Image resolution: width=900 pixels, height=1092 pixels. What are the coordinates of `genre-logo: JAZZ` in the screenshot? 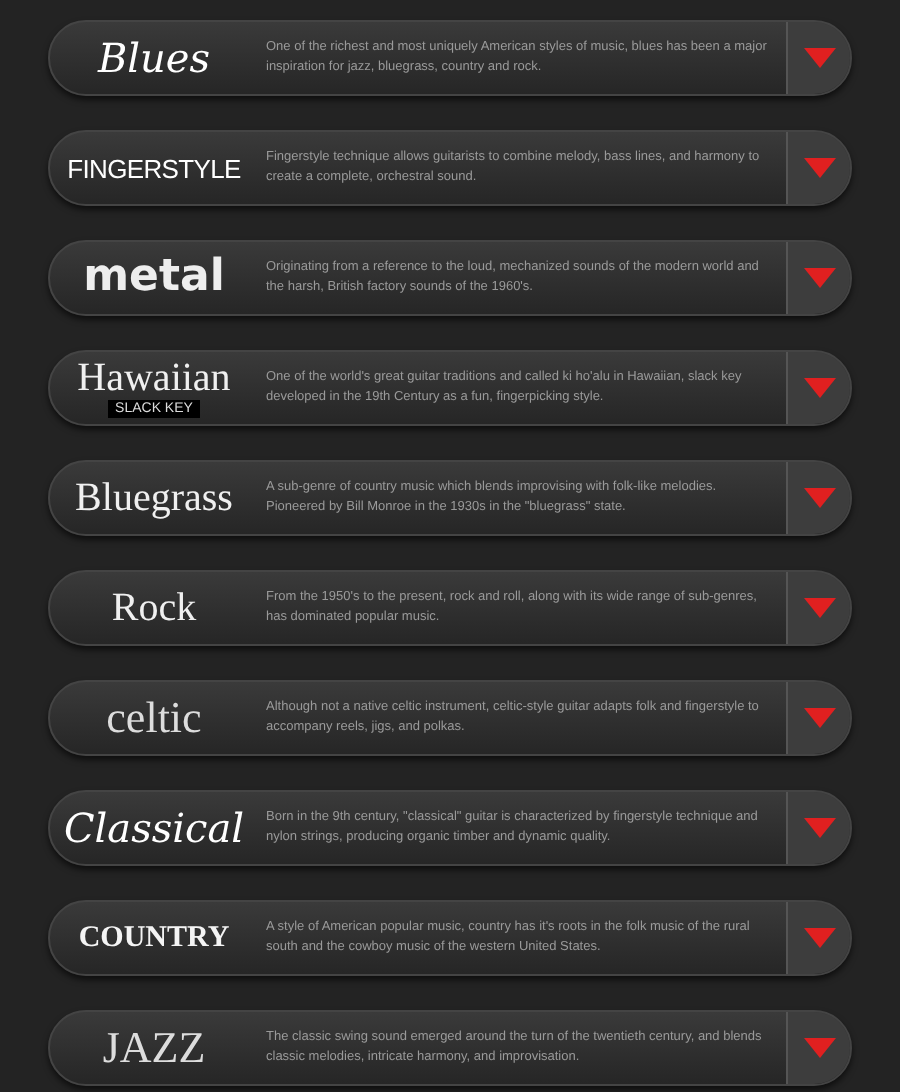 It's located at (154, 1048).